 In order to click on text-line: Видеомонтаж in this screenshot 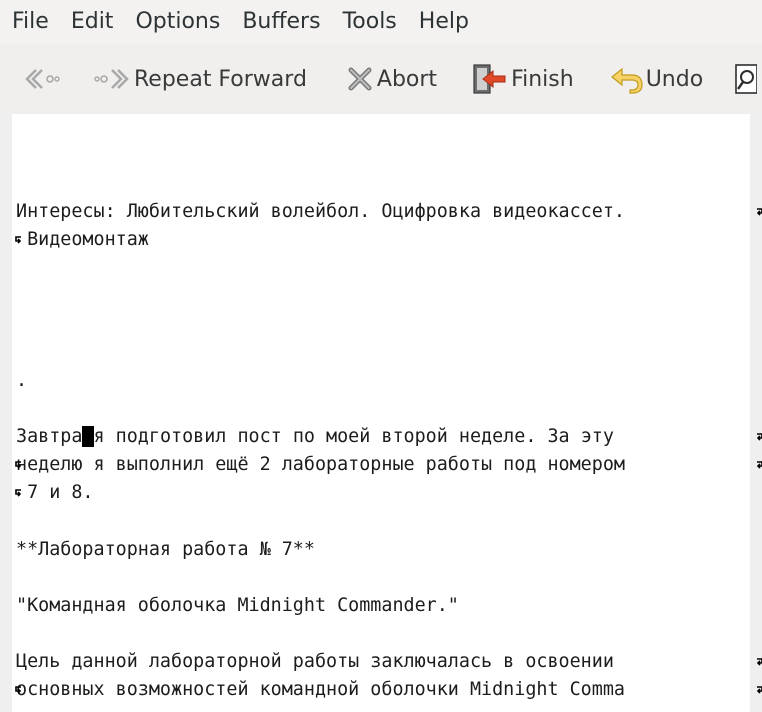, I will do `click(82, 239)`.